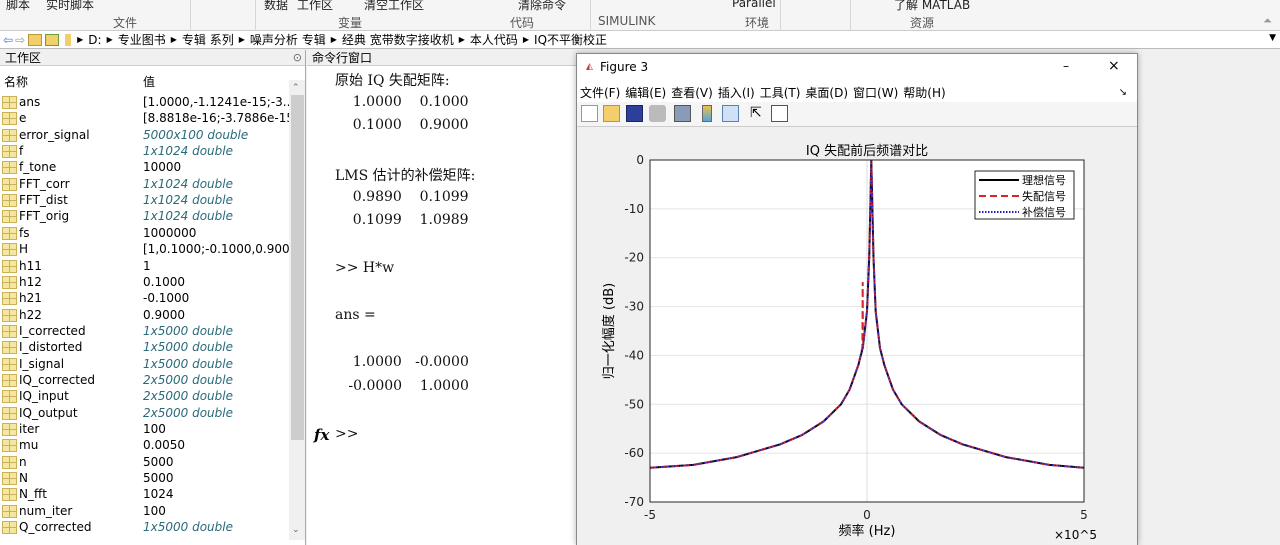 This screenshot has width=1280, height=545. What do you see at coordinates (145, 282) in the screenshot?
I see `workspace-row: h12 0.1000` at bounding box center [145, 282].